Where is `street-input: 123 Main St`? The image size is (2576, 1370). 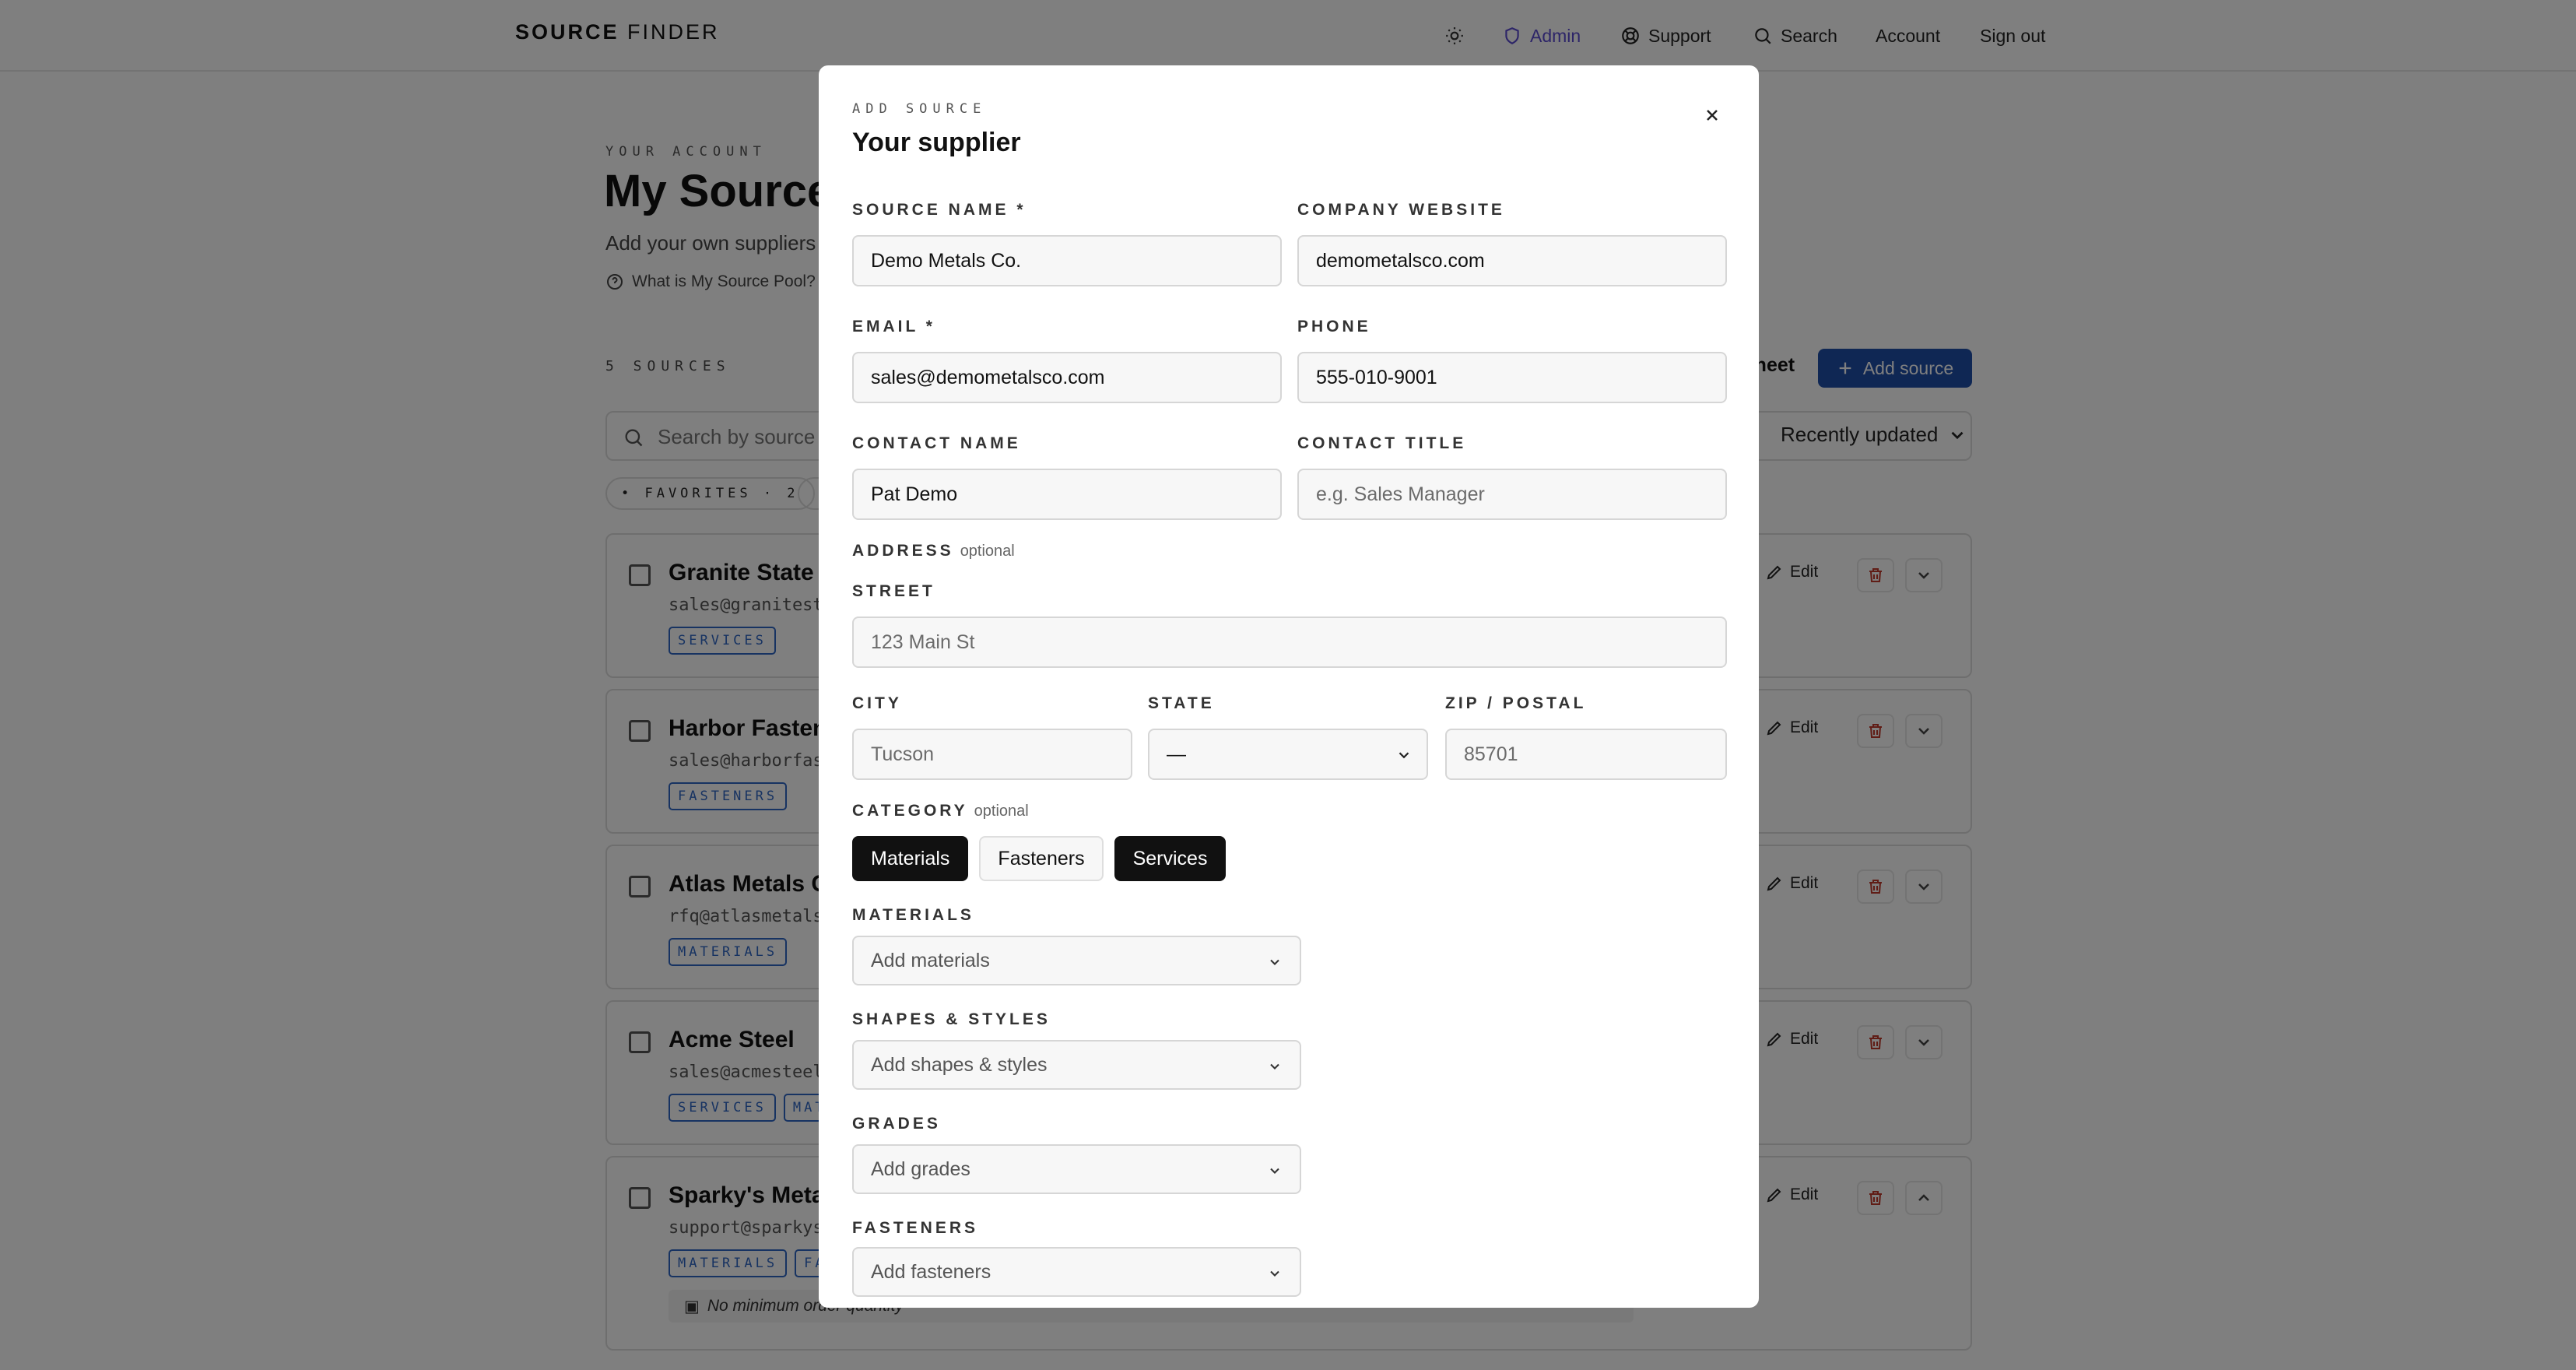
street-input: 123 Main St is located at coordinates (1289, 642).